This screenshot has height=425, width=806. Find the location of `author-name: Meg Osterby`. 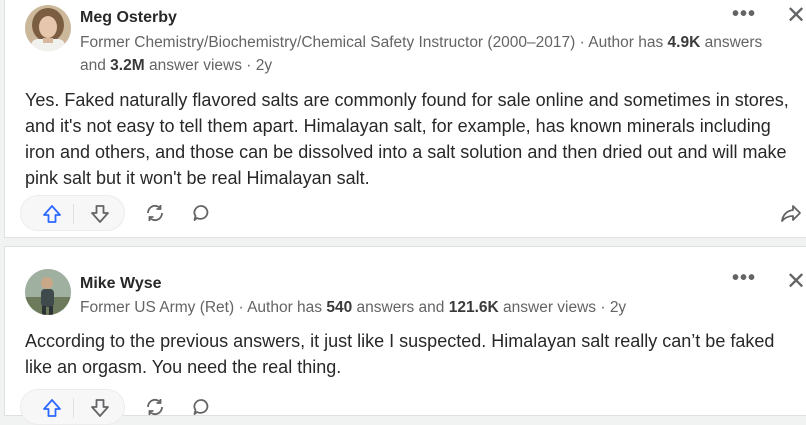

author-name: Meg Osterby is located at coordinates (128, 18).